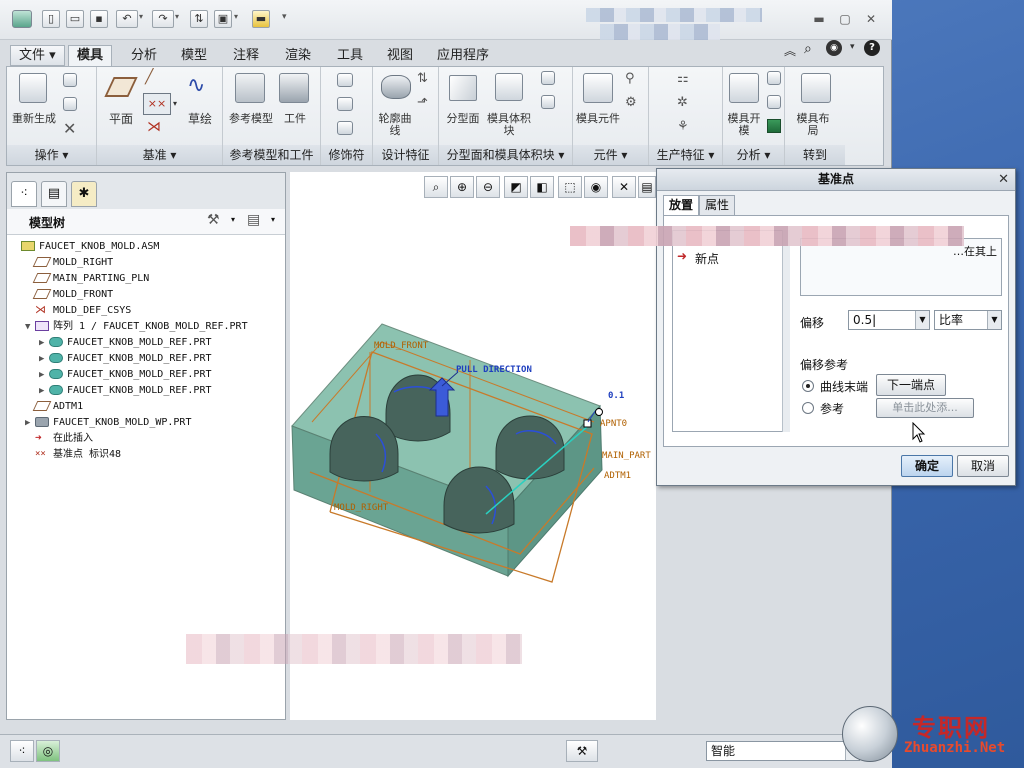 The height and width of the screenshot is (768, 1024). I want to click on zoom-out-icon: ⊖, so click(488, 187).